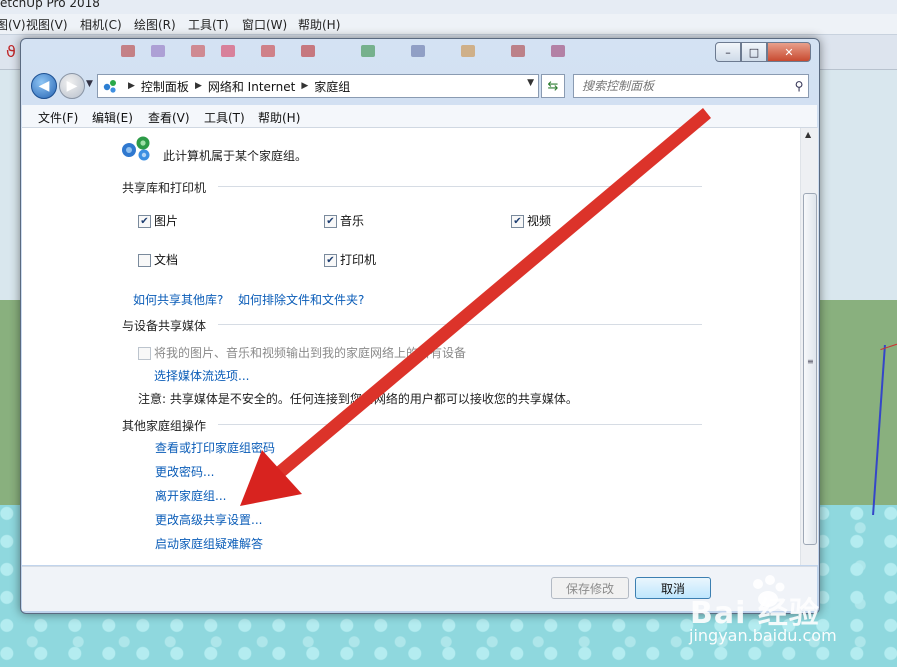 The width and height of the screenshot is (897, 667). Describe the element at coordinates (799, 86) in the screenshot. I see `search-icon: ⚲` at that location.